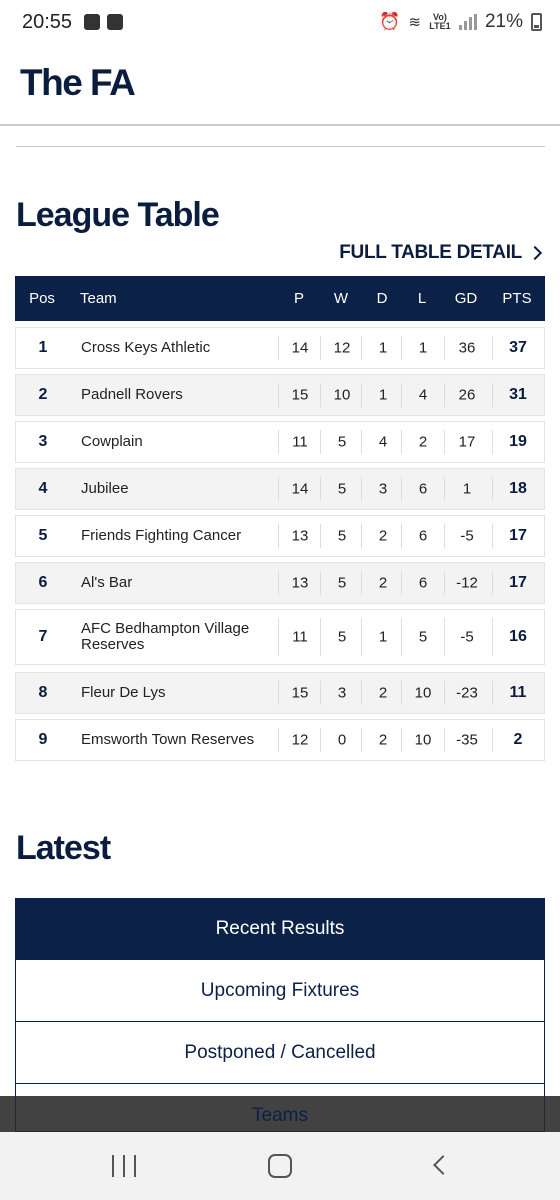 This screenshot has width=560, height=1200. I want to click on cell-w: 12, so click(342, 348).